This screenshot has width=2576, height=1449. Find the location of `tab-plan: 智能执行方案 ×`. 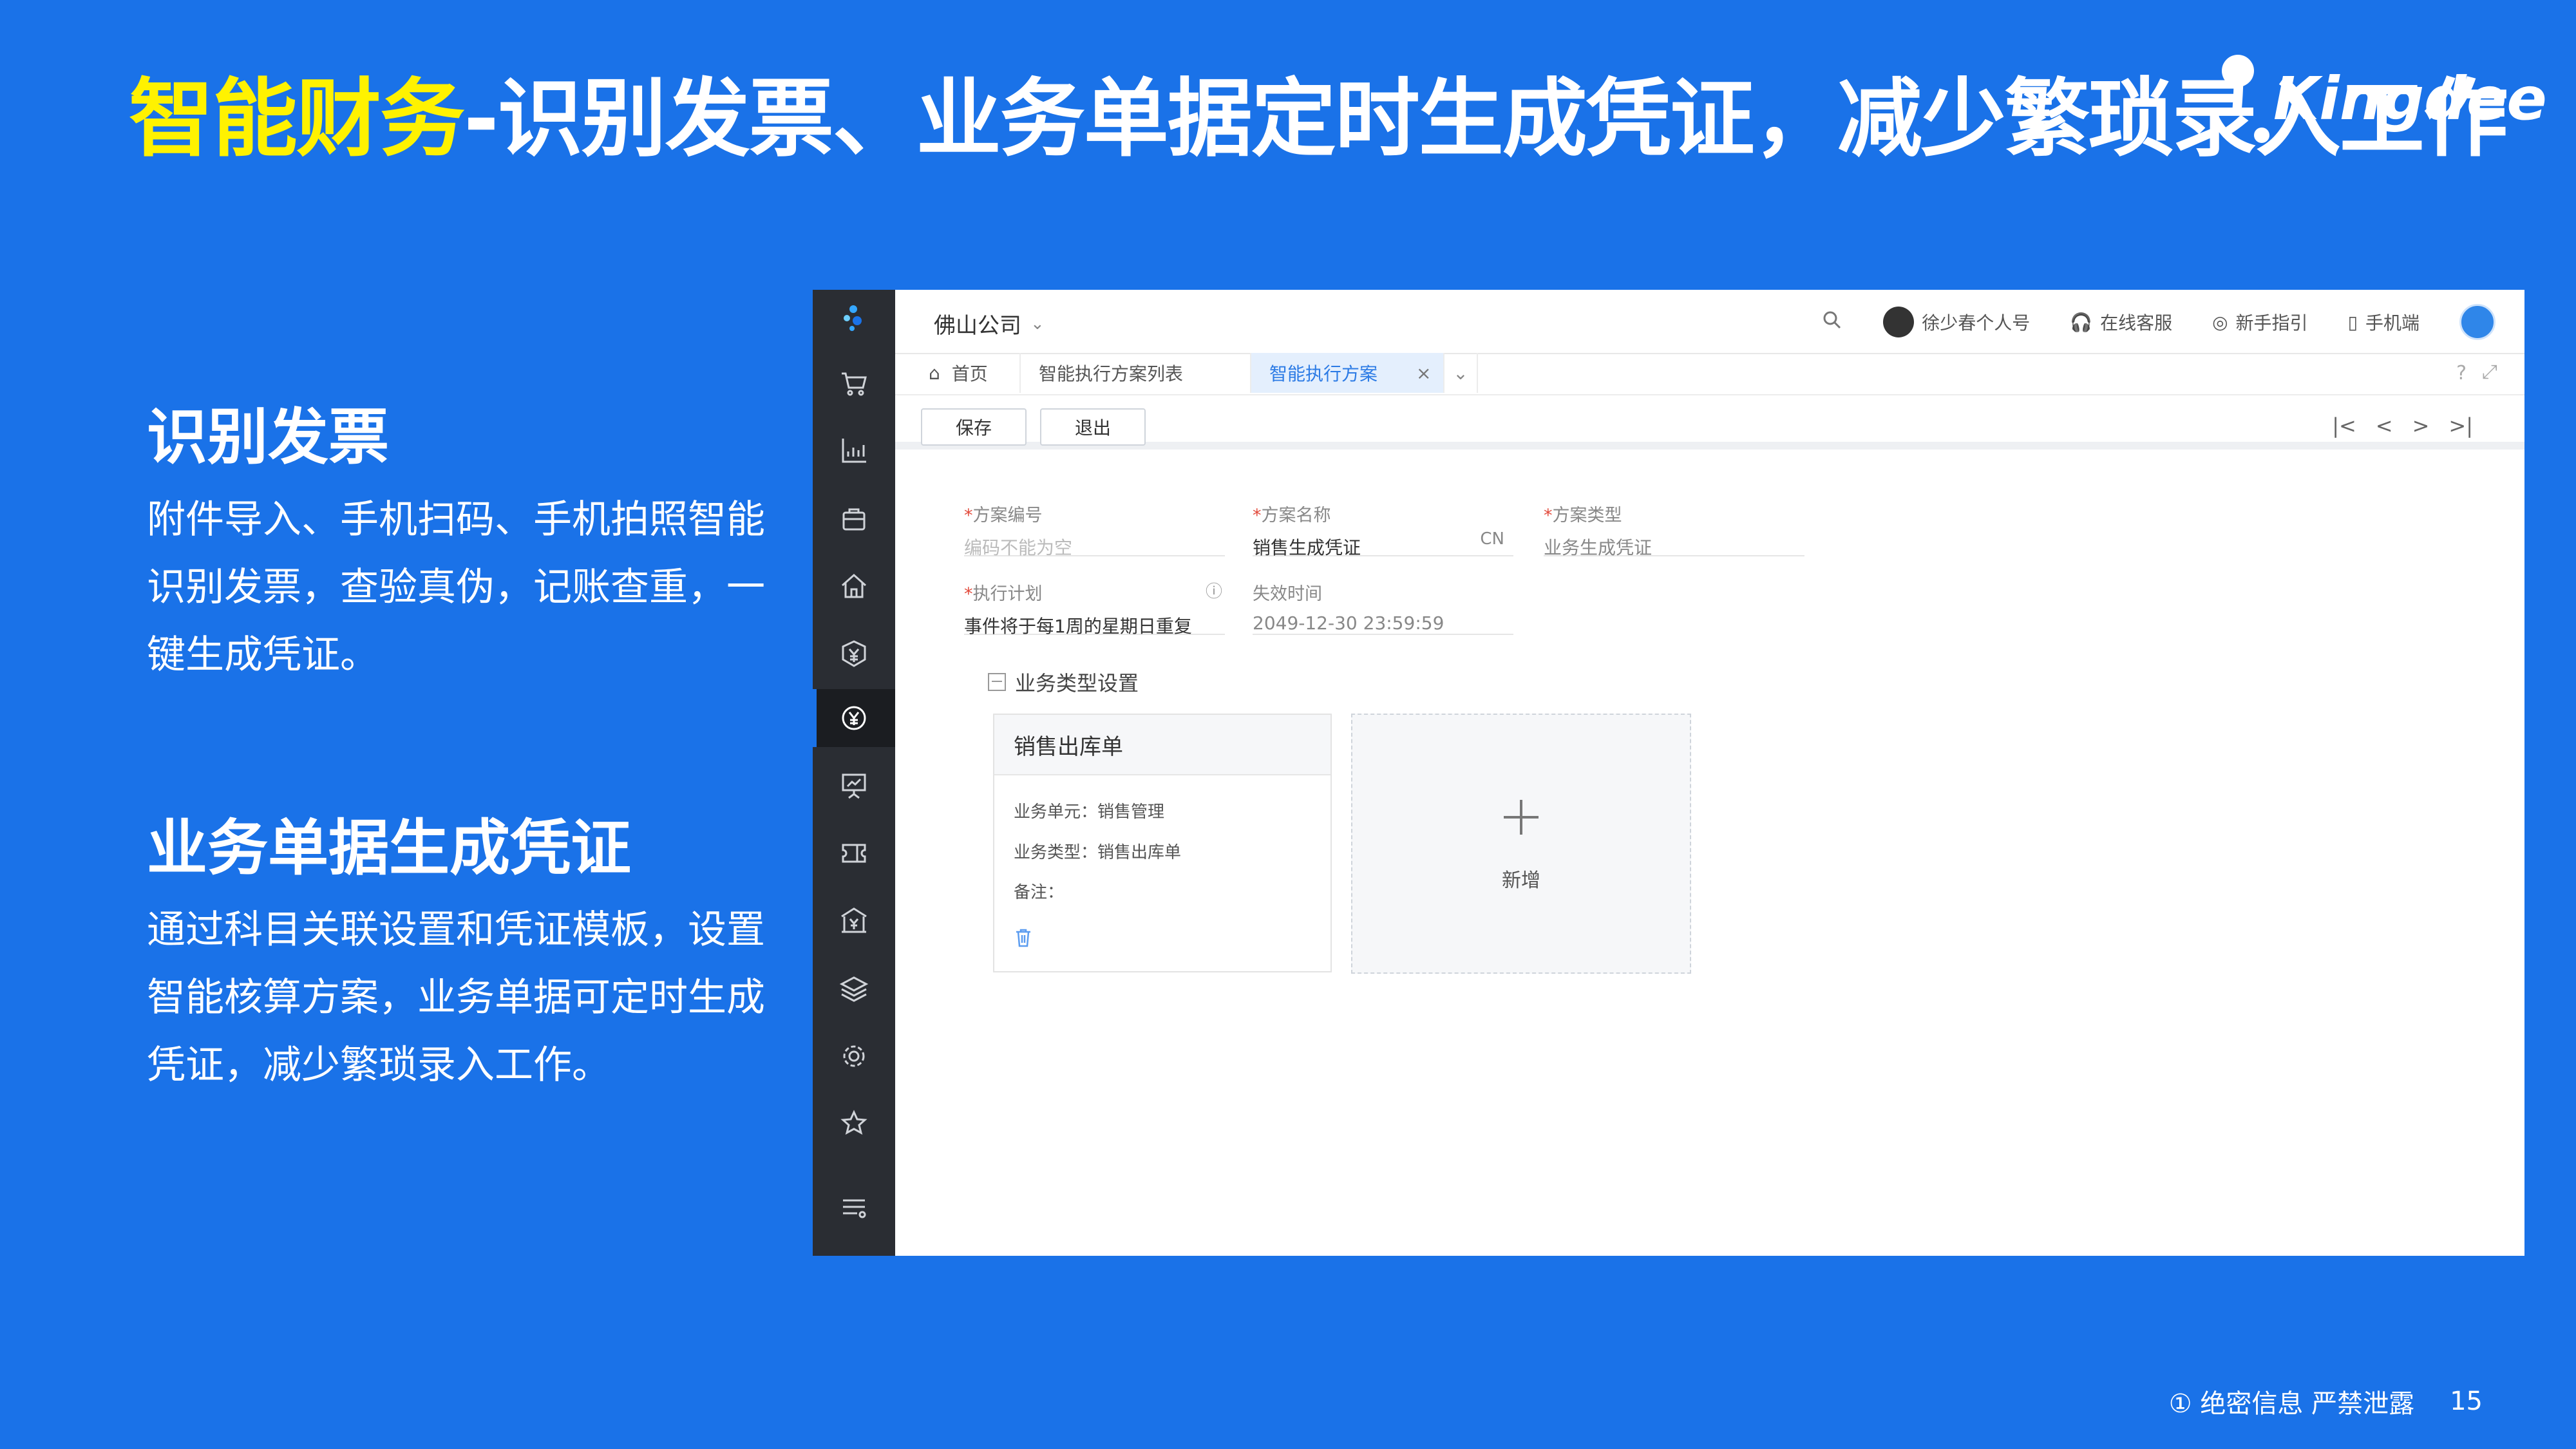

tab-plan: 智能执行方案 × is located at coordinates (1347, 373).